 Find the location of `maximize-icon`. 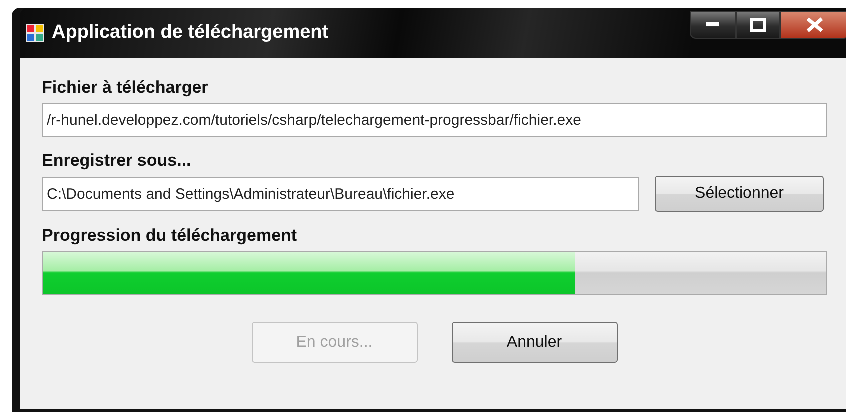

maximize-icon is located at coordinates (758, 25).